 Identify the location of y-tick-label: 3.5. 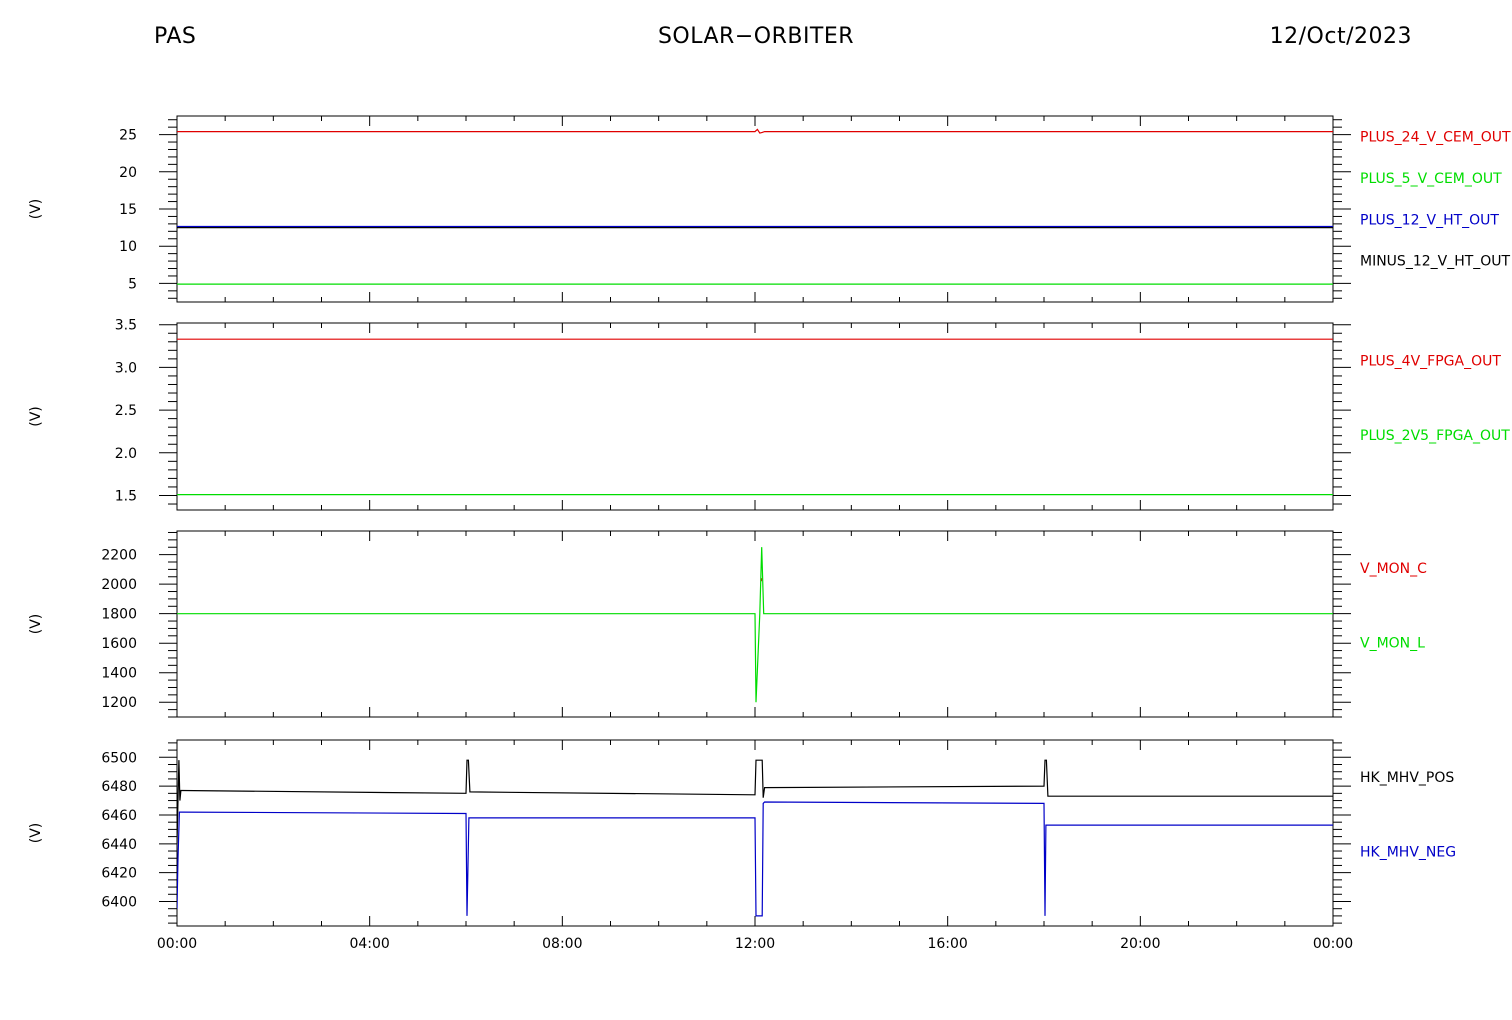
(126, 326).